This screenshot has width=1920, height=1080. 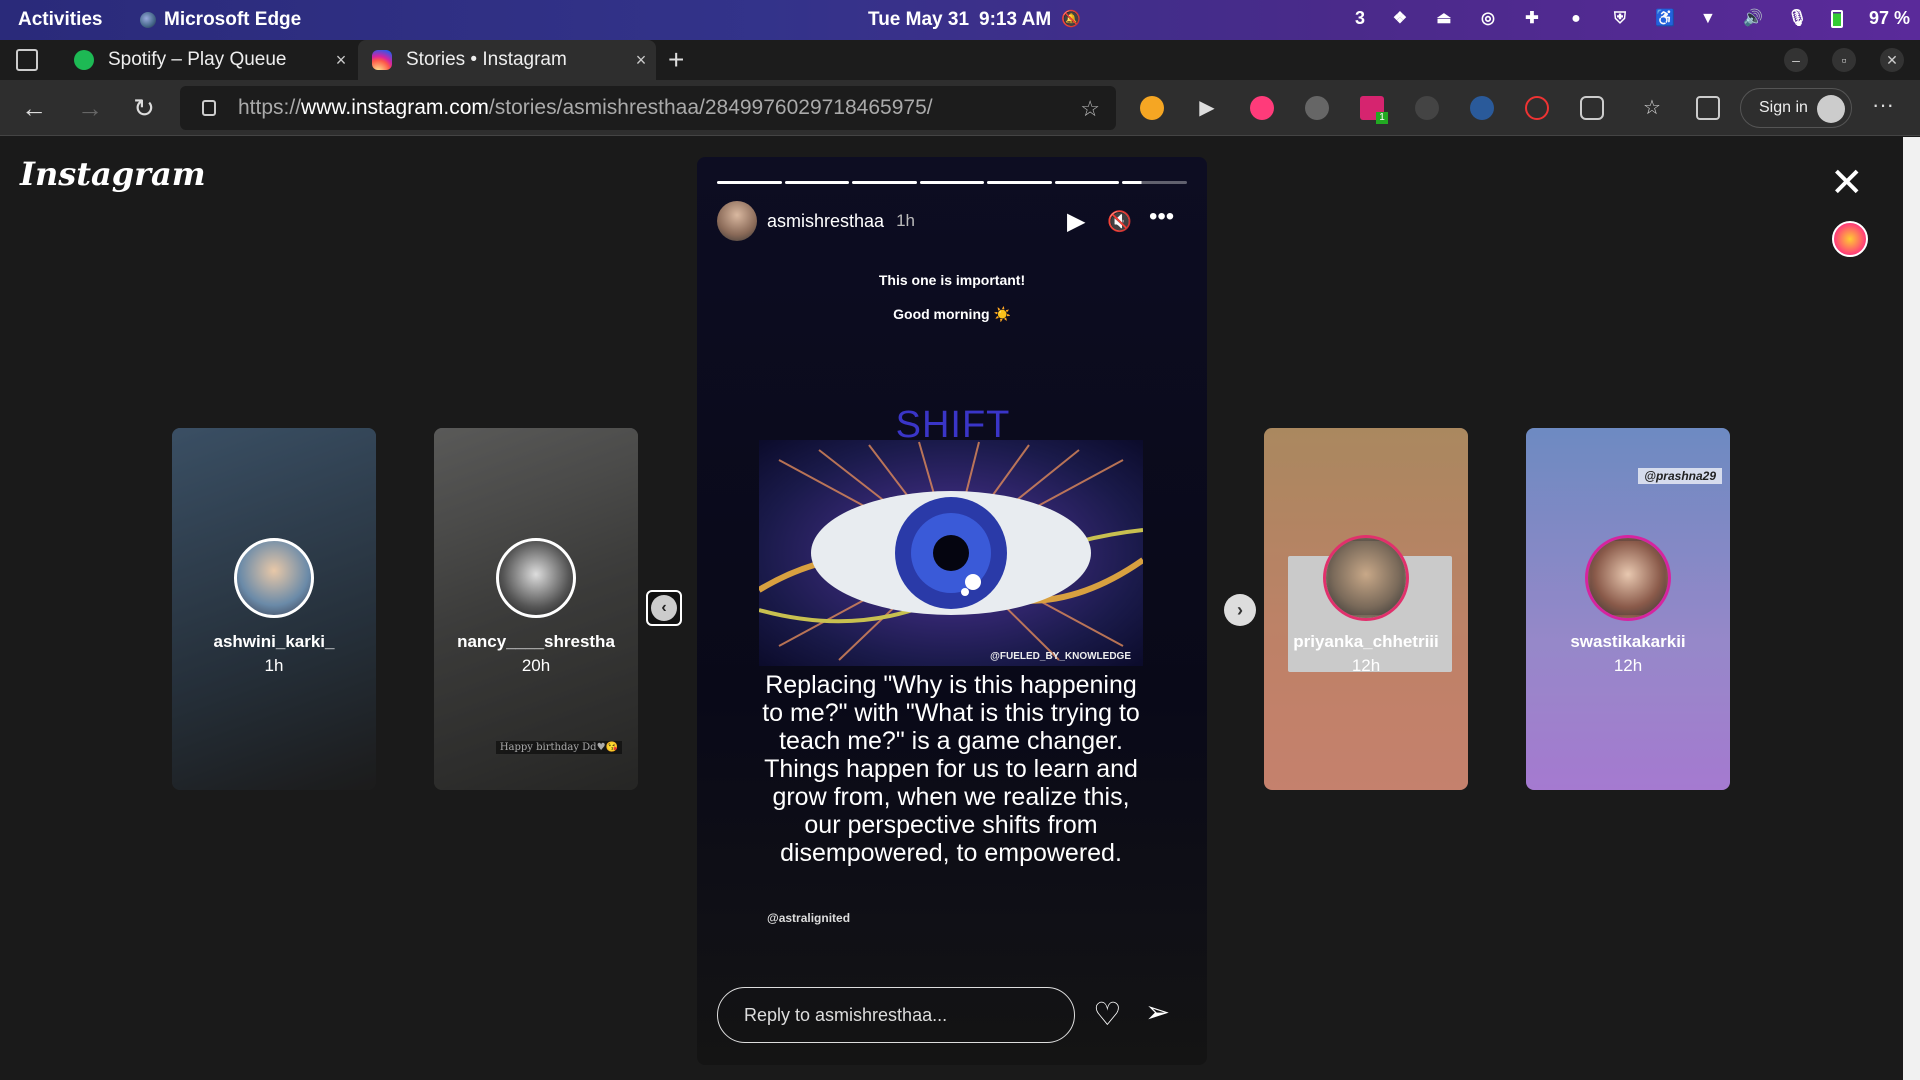 What do you see at coordinates (1708, 18) in the screenshot?
I see `wifi-icon: ▼` at bounding box center [1708, 18].